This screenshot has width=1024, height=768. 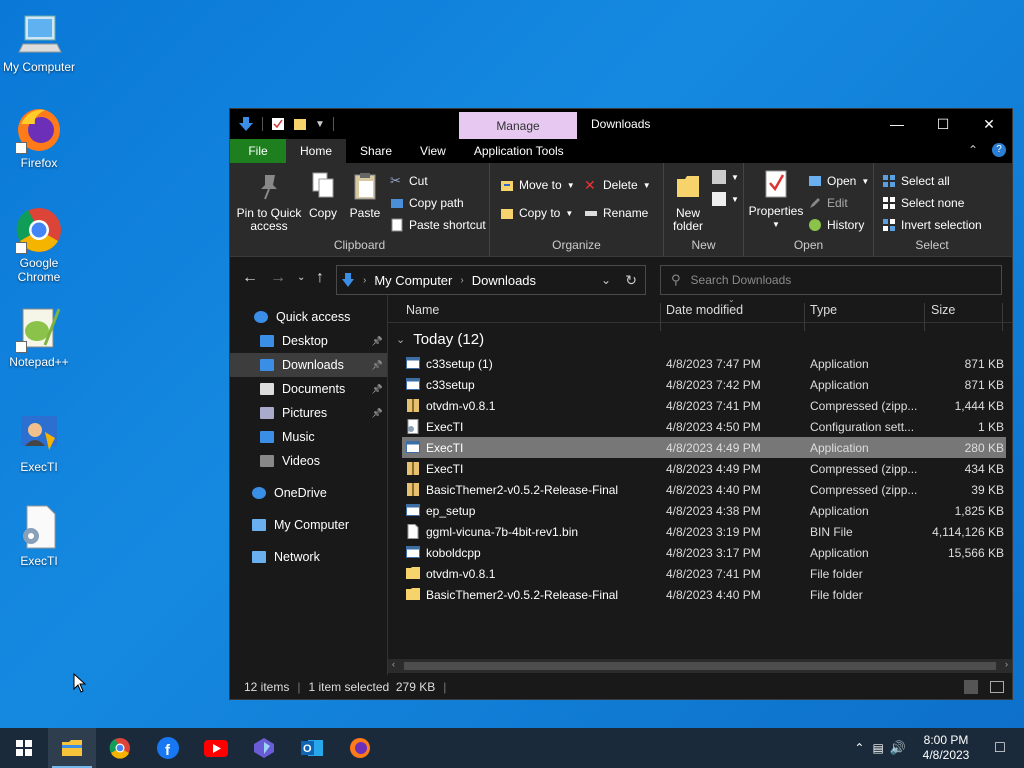 I want to click on move-to-button: Move to ▼, so click(x=537, y=185).